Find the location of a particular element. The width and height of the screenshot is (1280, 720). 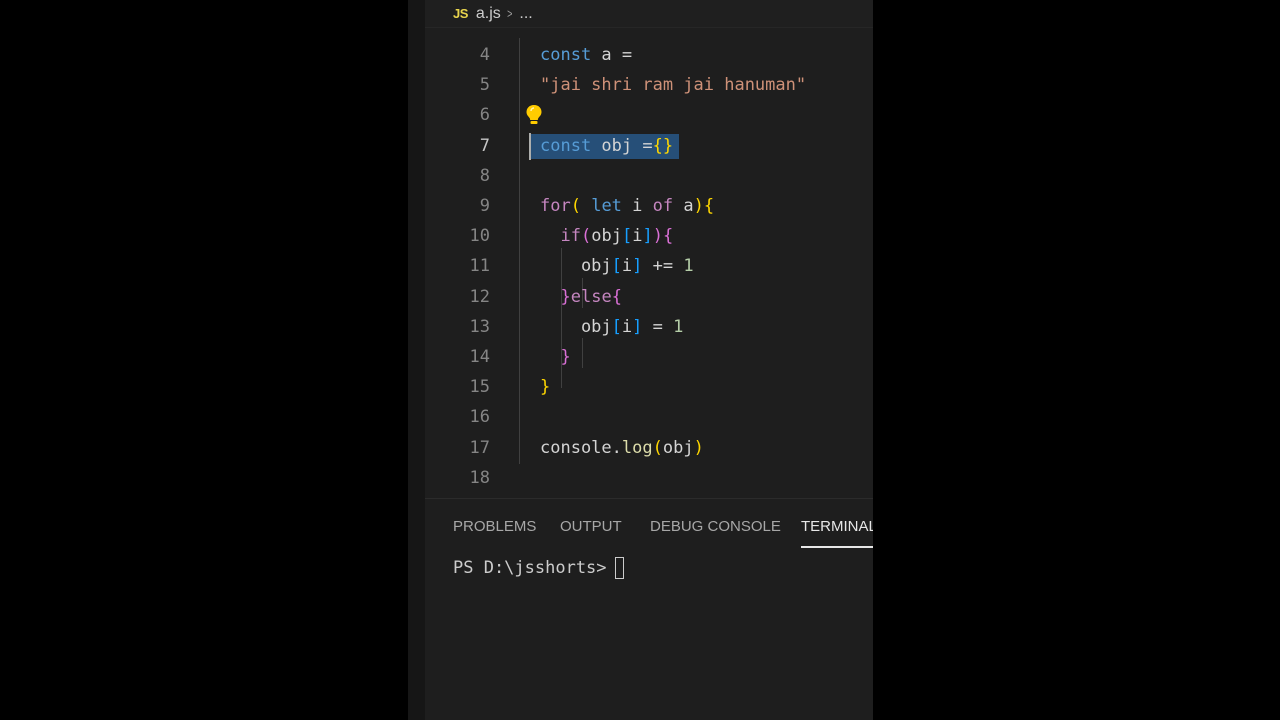

code-line-11: 11 obj[i] += 1 is located at coordinates (649, 266).